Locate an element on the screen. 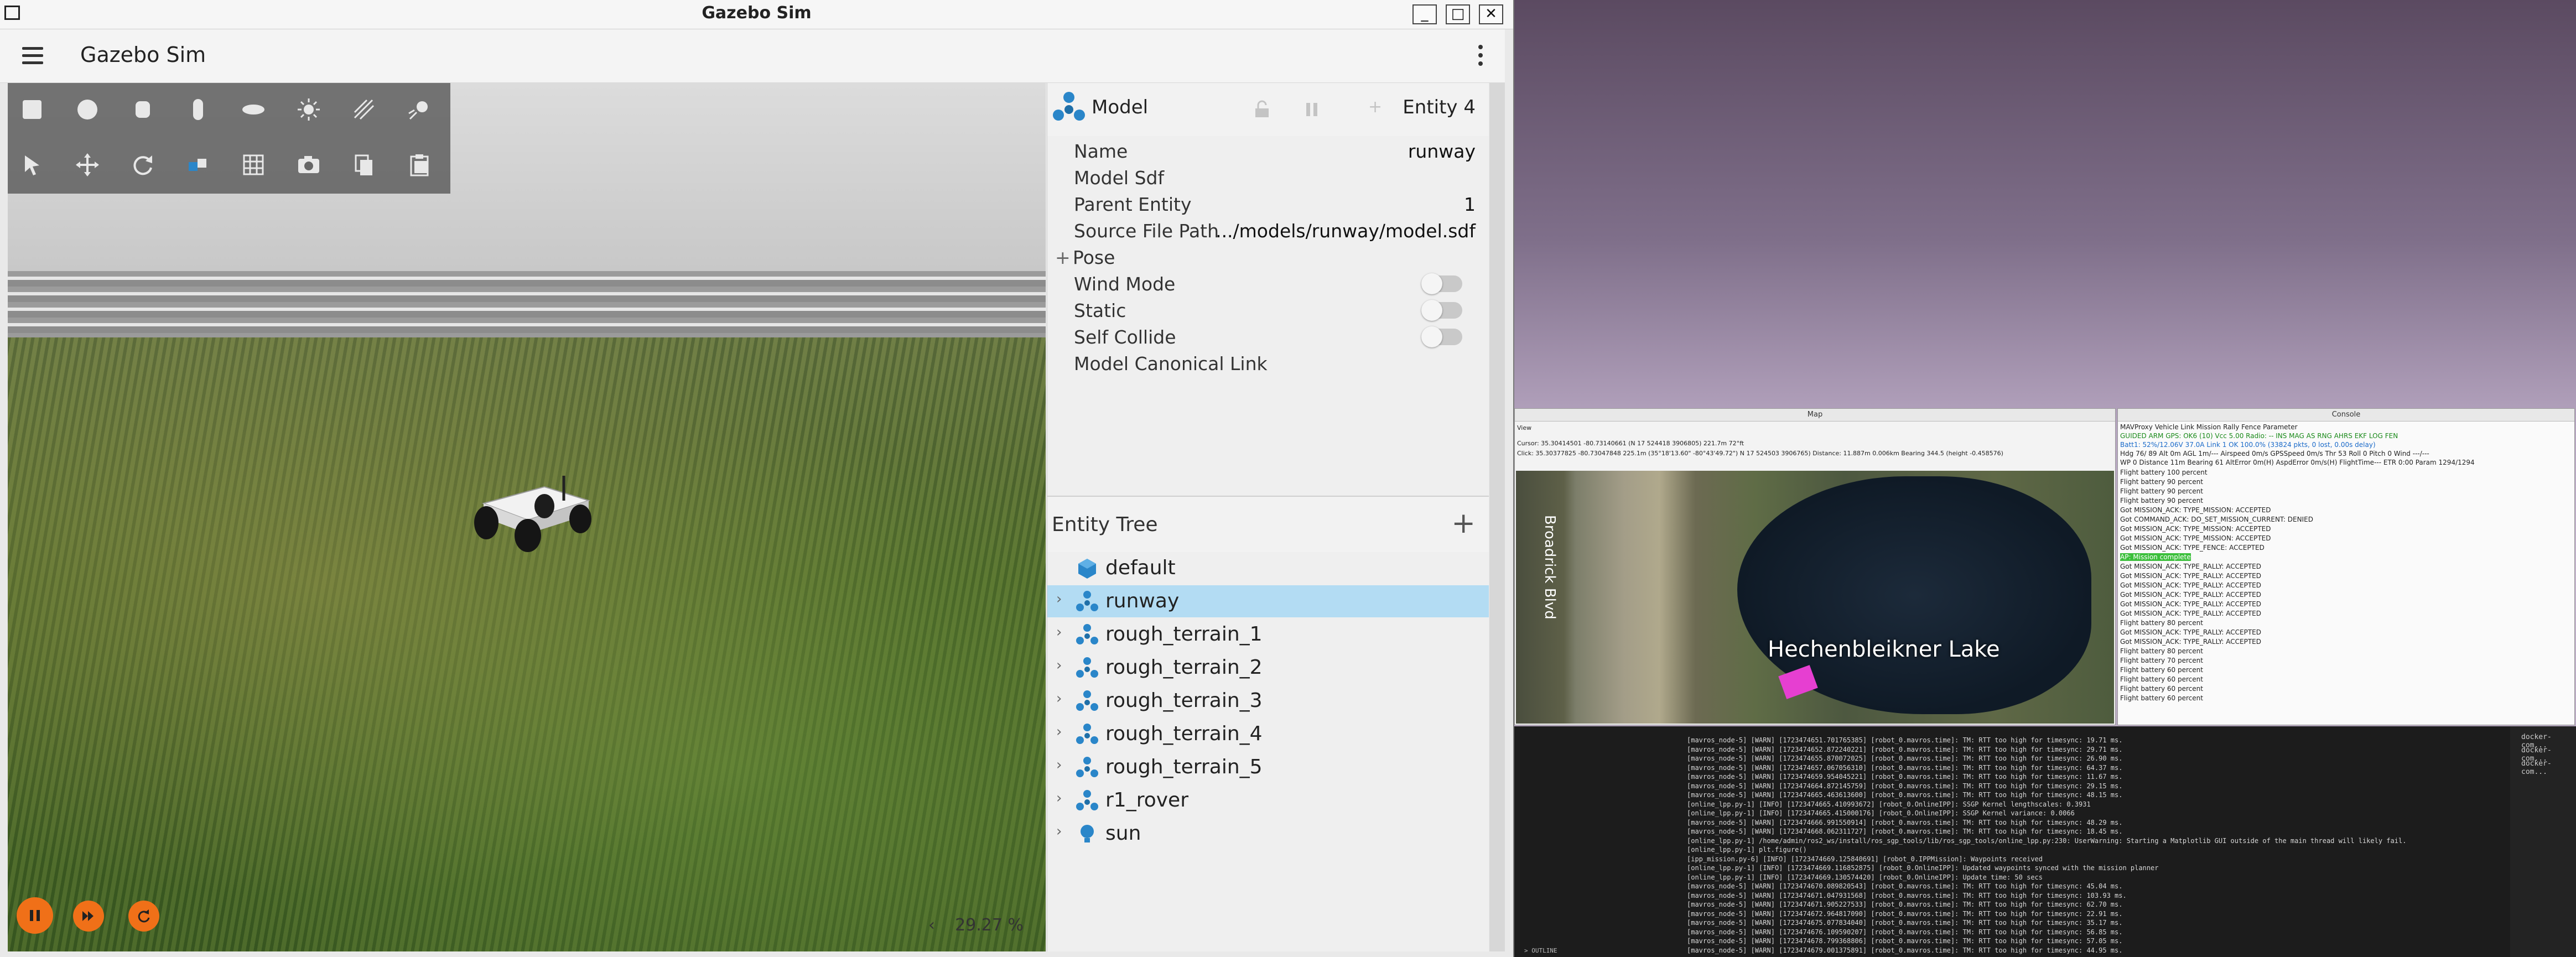 Image resolution: width=2576 pixels, height=957 pixels. lock-icon is located at coordinates (1262, 109).